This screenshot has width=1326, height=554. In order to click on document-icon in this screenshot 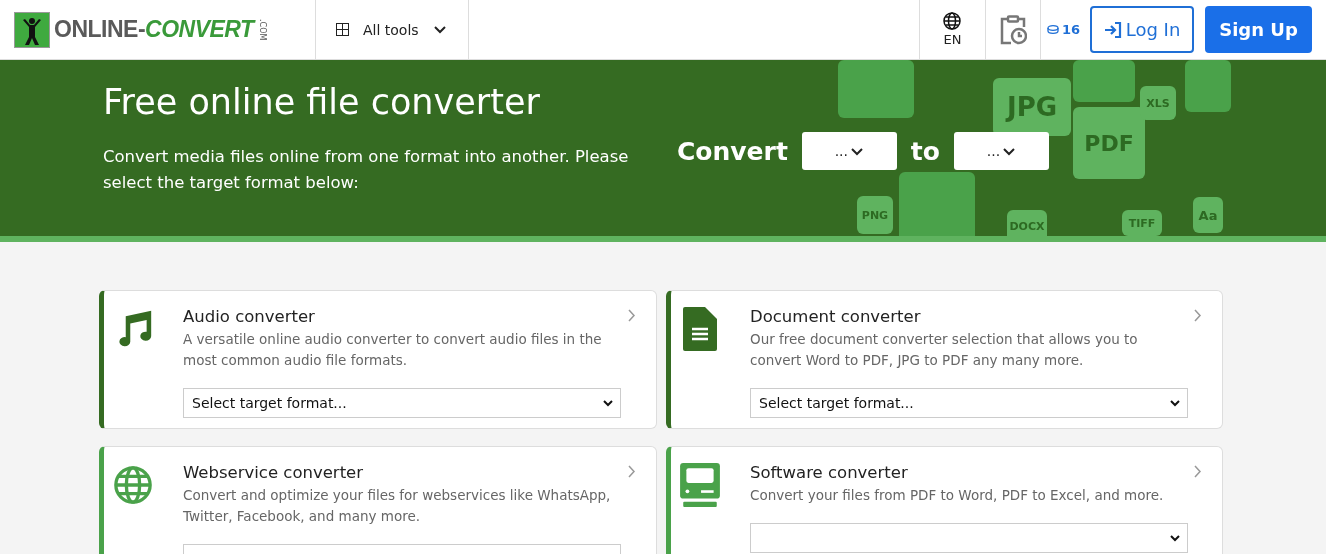, I will do `click(700, 329)`.